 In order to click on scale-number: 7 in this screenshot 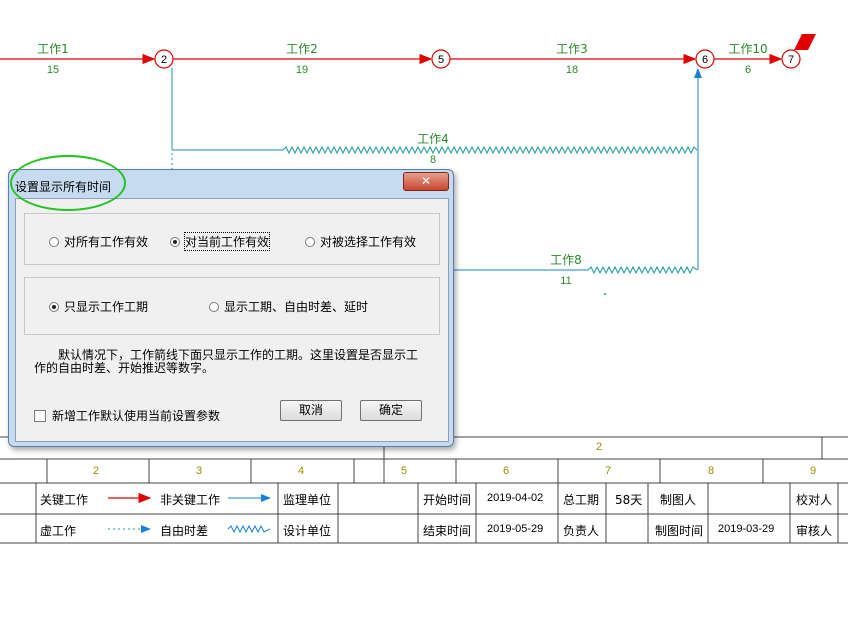, I will do `click(608, 471)`.